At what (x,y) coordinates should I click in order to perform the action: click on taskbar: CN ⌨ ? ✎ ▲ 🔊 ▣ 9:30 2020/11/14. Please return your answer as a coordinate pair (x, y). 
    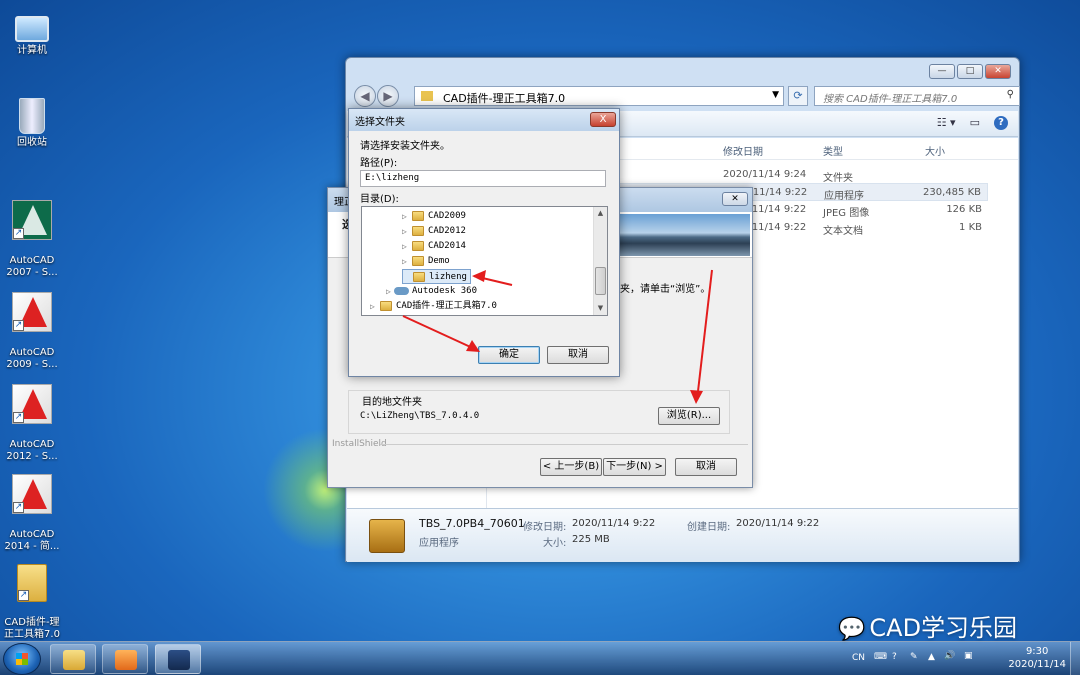
    Looking at the image, I should click on (540, 658).